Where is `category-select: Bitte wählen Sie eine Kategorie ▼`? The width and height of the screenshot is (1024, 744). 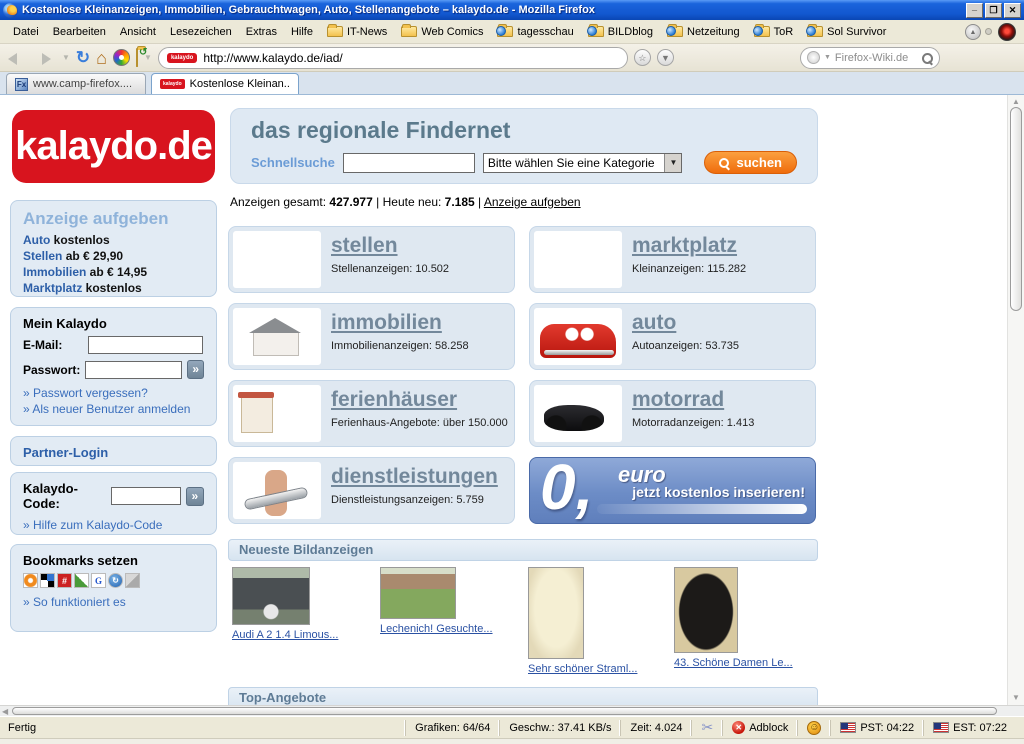 category-select: Bitte wählen Sie eine Kategorie ▼ is located at coordinates (582, 162).